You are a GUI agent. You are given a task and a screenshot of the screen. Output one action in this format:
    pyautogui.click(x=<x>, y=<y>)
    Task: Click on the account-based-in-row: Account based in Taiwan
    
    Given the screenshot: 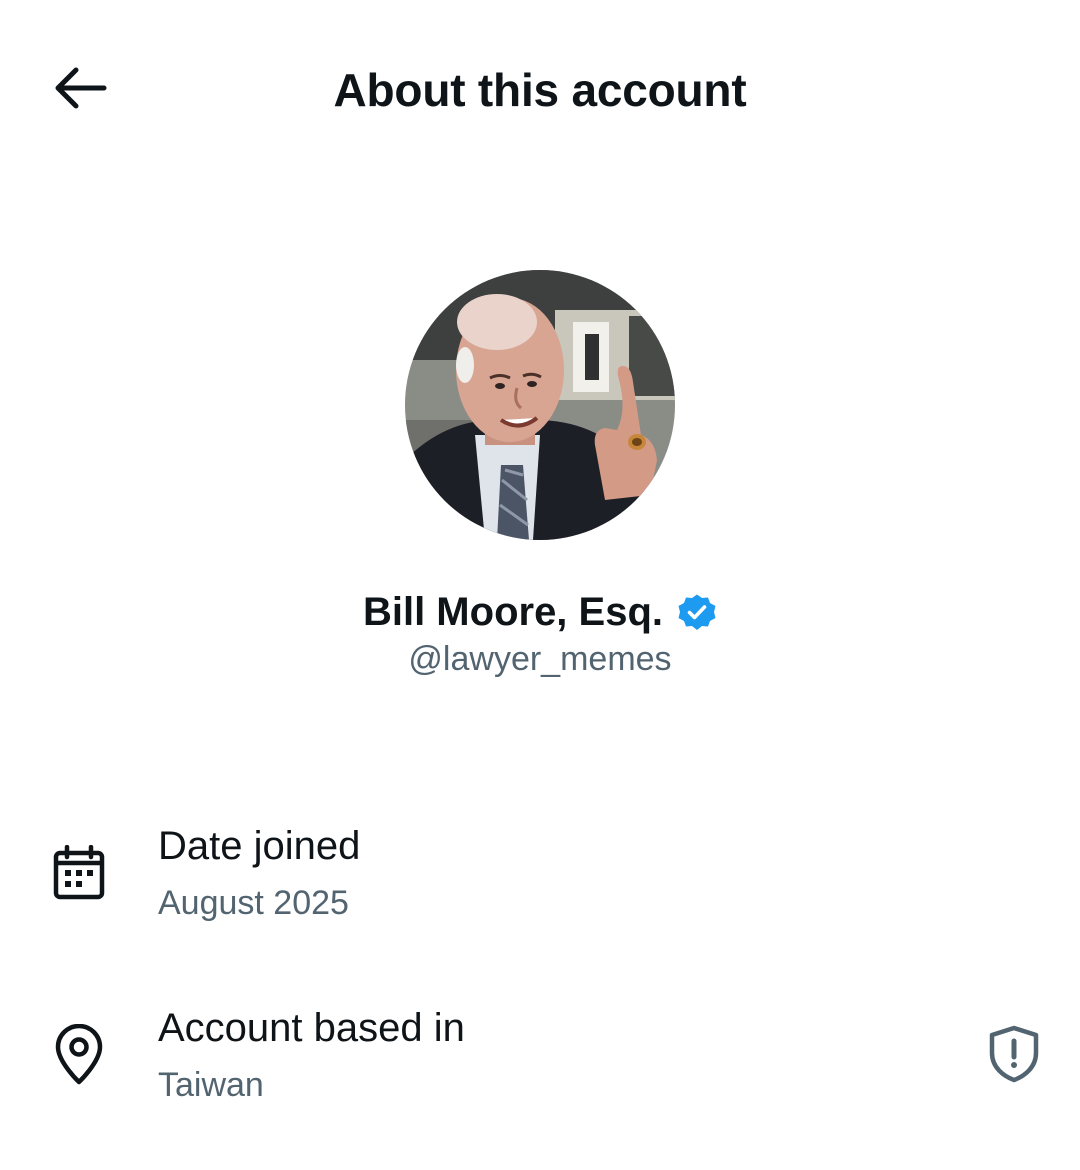 What is the action you would take?
    pyautogui.click(x=540, y=1054)
    